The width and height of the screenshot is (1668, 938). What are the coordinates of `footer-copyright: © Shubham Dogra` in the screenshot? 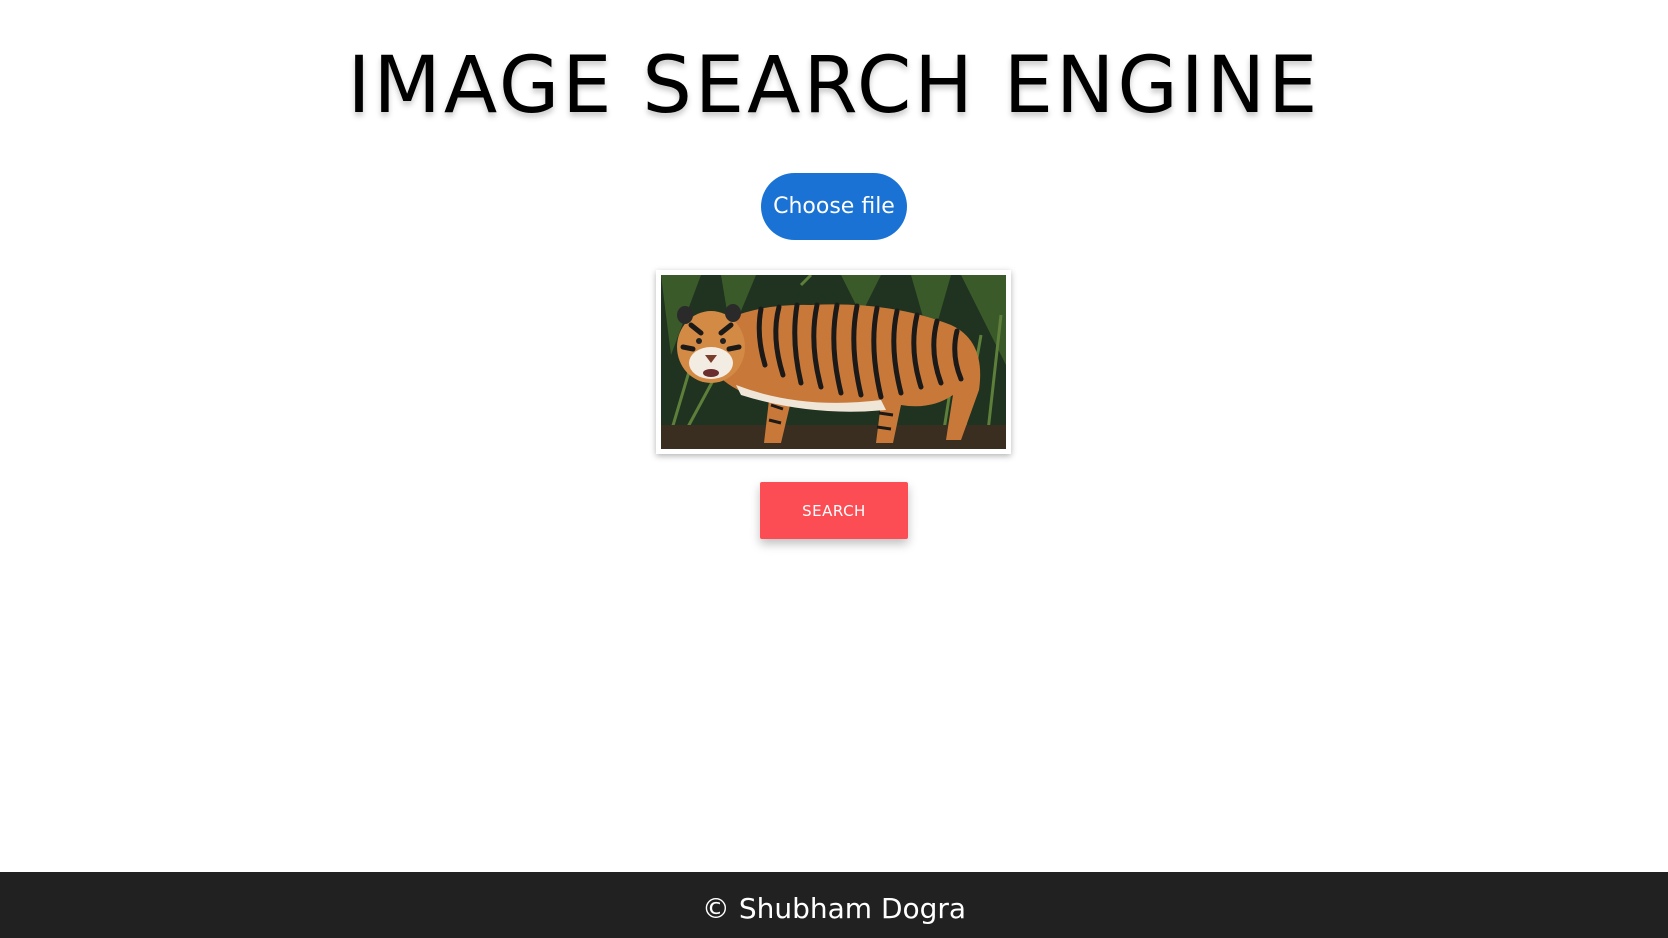 It's located at (834, 908).